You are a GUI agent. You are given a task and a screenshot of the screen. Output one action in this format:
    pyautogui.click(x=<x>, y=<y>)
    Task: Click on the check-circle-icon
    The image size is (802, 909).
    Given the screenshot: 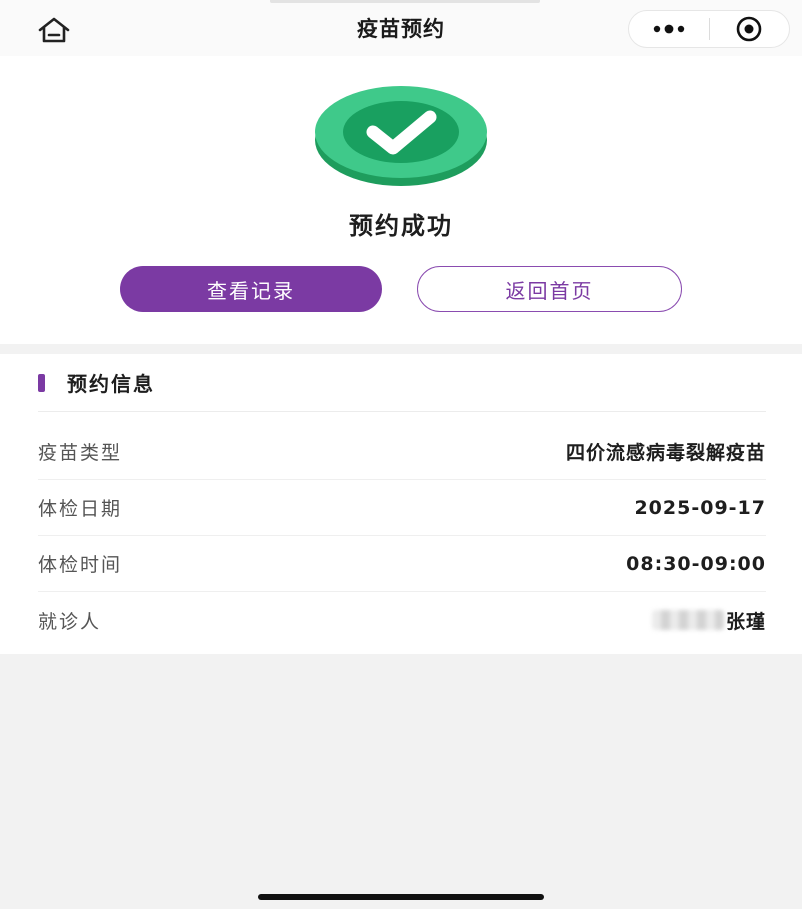 What is the action you would take?
    pyautogui.click(x=401, y=136)
    